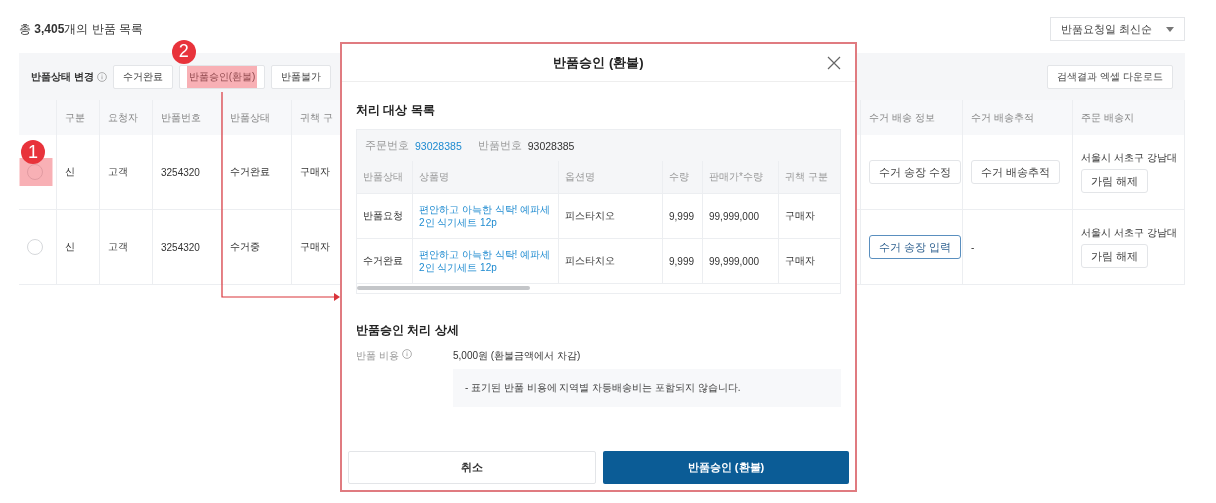 This screenshot has width=1216, height=503. Describe the element at coordinates (62, 76) in the screenshot. I see `status-change-label: 반품상태 변경` at that location.